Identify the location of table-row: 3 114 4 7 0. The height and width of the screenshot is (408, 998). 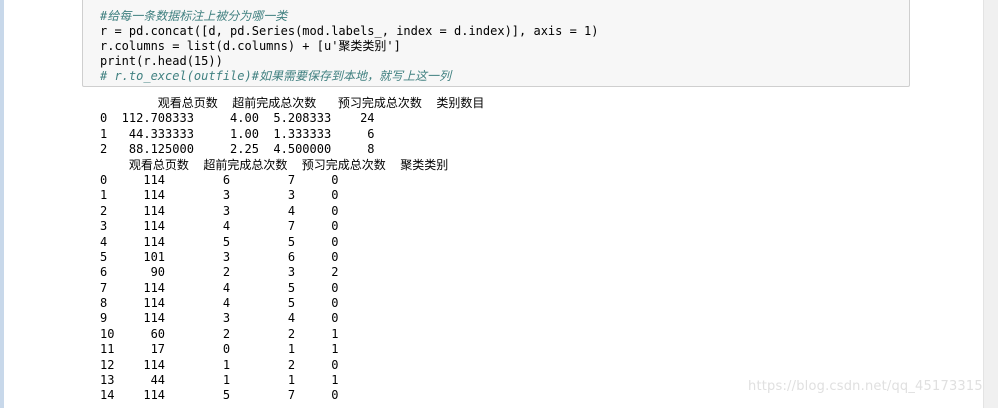
(219, 226).